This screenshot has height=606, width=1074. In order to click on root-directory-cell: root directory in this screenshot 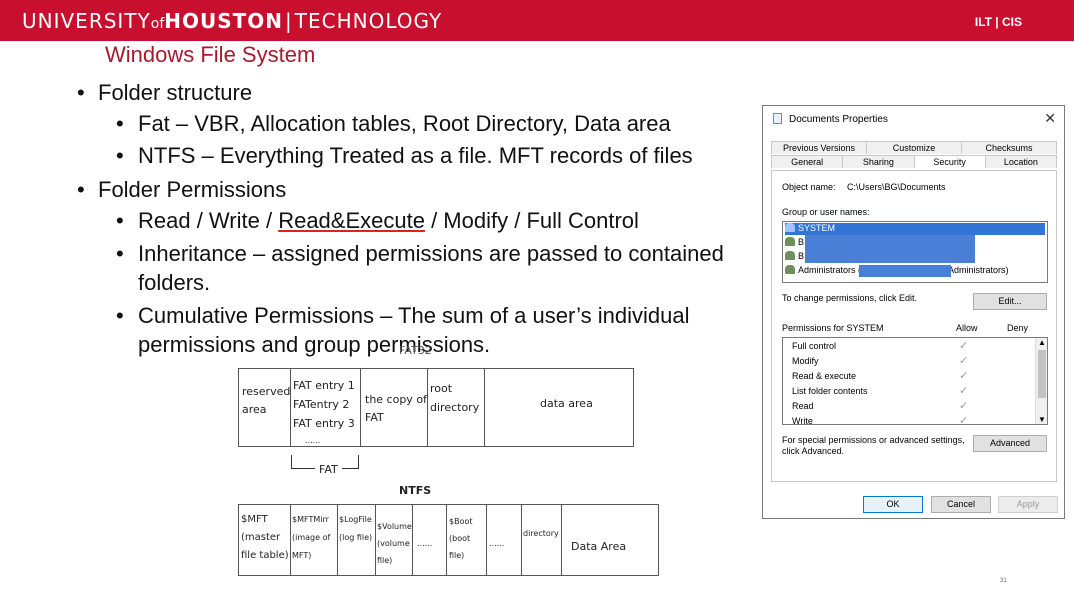, I will do `click(456, 407)`.